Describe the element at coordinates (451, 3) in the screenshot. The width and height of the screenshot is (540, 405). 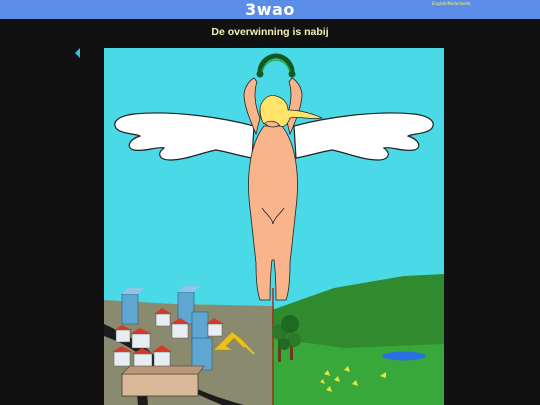
I see `language-switch-link: English/Nederlands` at that location.